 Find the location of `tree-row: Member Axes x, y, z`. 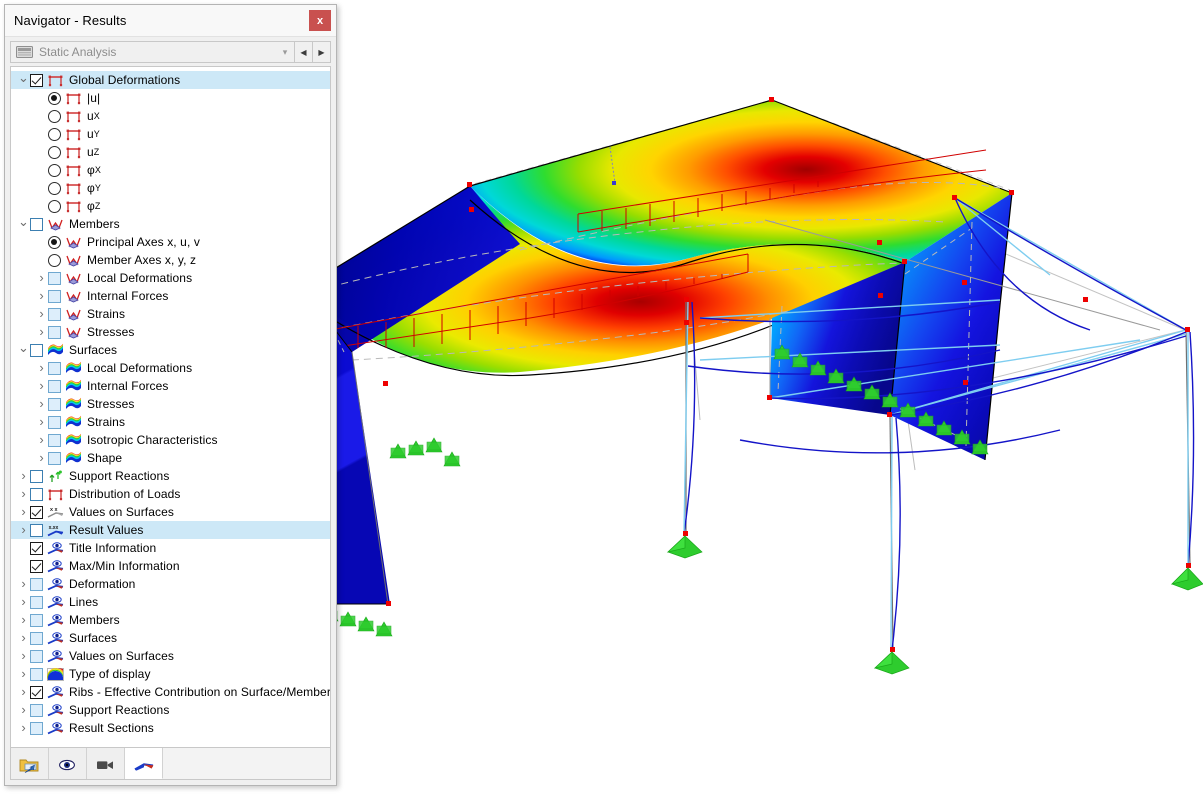

tree-row: Member Axes x, y, z is located at coordinates (170, 260).